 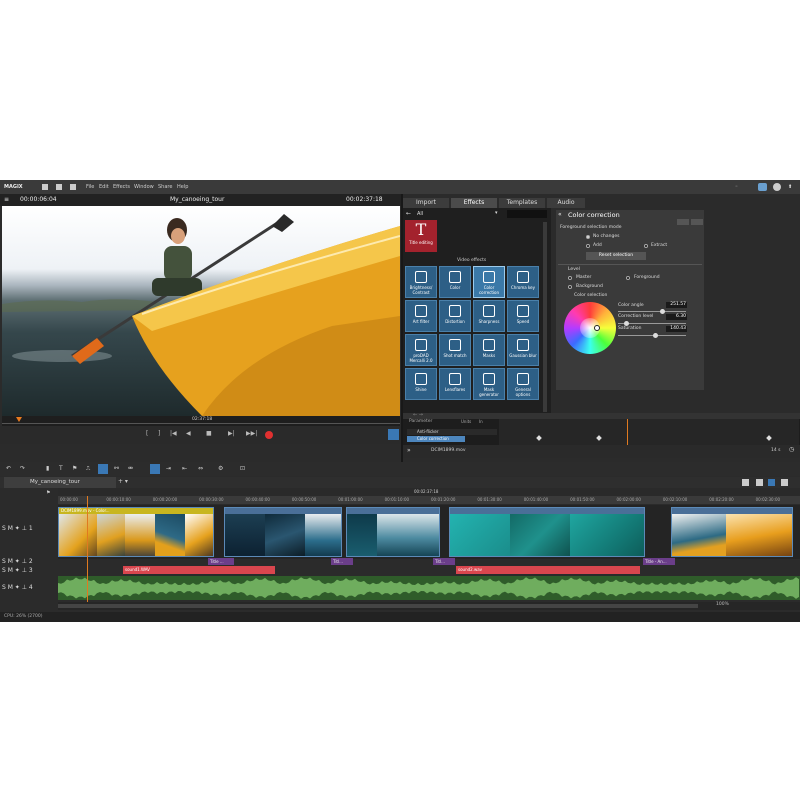 I want to click on video-preview, so click(x=201, y=311).